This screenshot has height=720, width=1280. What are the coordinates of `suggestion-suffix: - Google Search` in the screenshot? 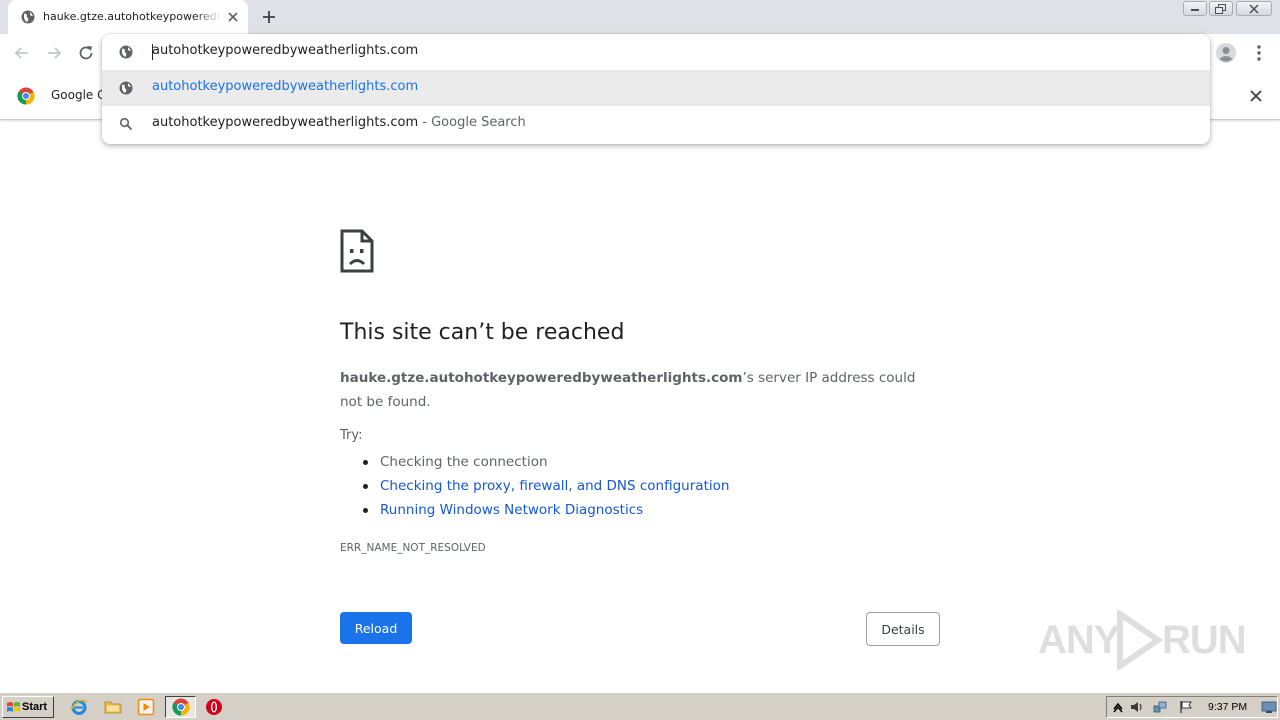 It's located at (472, 122).